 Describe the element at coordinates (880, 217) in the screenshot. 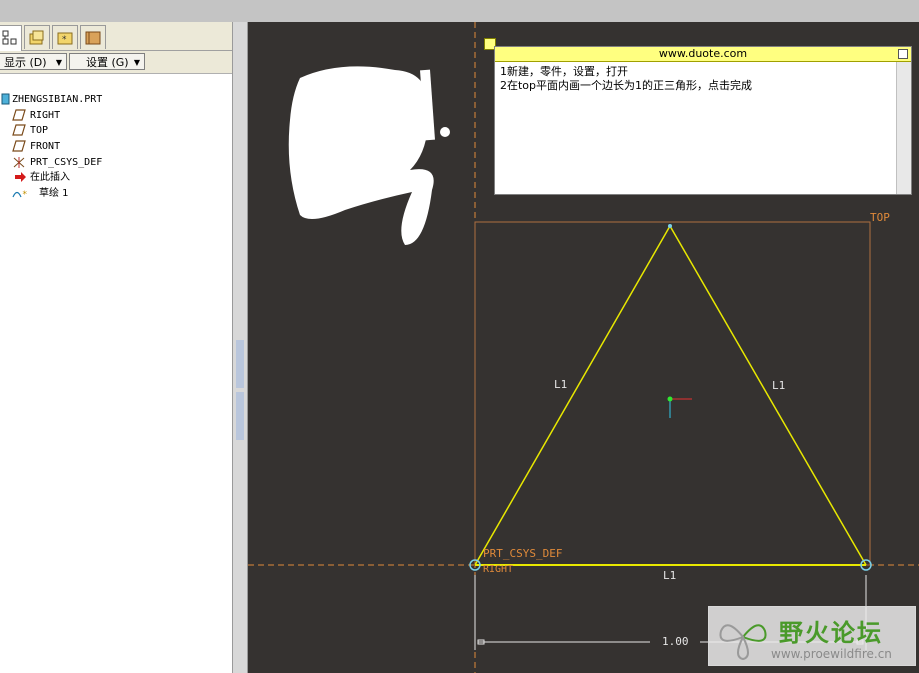

I see `top-plane-label: TOP` at that location.